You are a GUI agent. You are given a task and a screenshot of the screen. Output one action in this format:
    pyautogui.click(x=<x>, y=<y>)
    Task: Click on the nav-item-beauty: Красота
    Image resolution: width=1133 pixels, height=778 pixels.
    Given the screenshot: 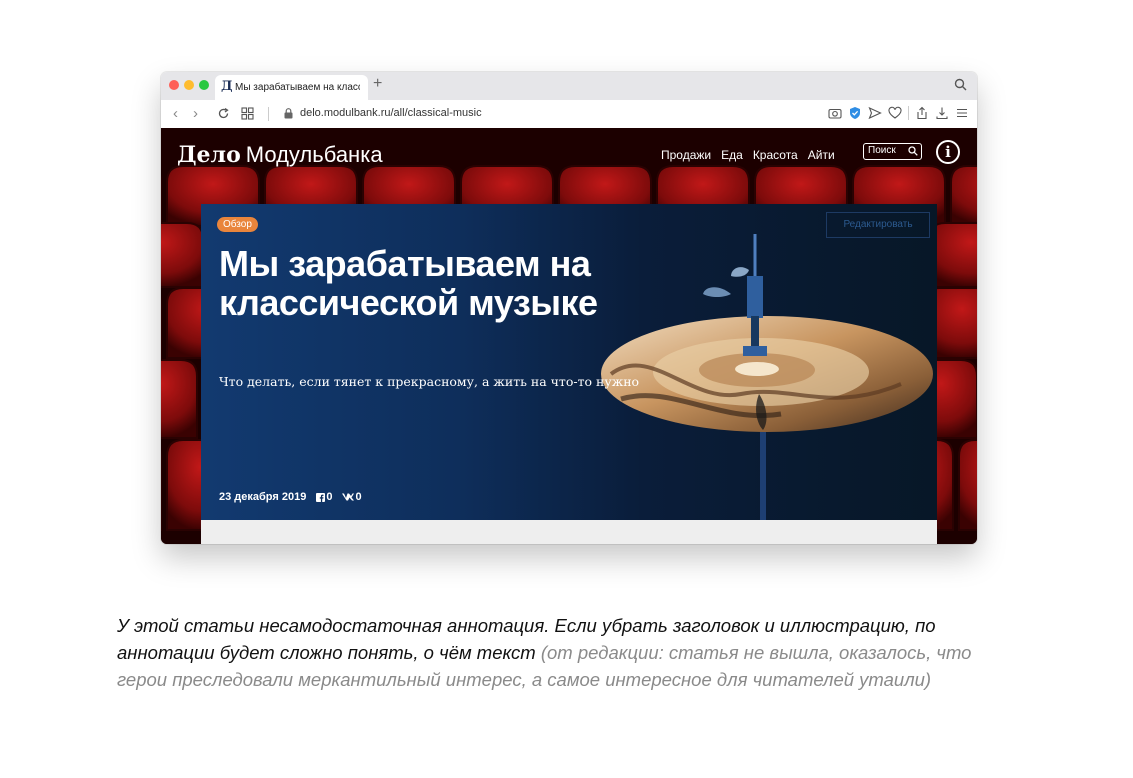 What is the action you would take?
    pyautogui.click(x=775, y=155)
    